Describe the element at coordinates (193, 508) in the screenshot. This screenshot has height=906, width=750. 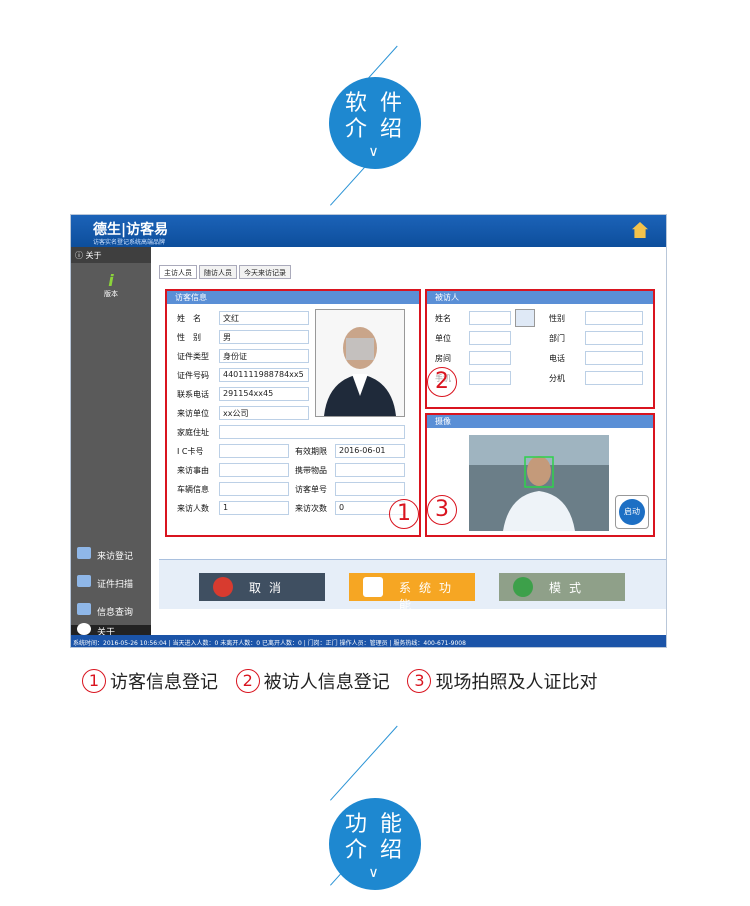
I see `field-label: 来访人数` at that location.